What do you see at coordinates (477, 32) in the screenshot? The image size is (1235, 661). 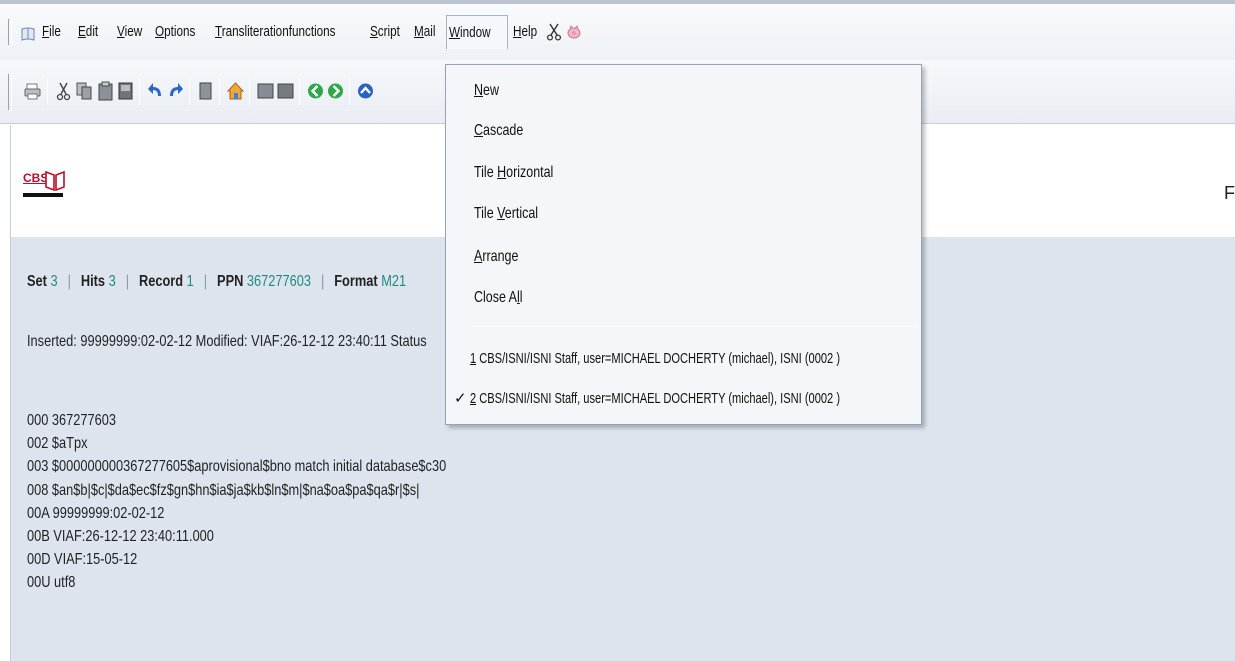 I see `menu-window: Window` at bounding box center [477, 32].